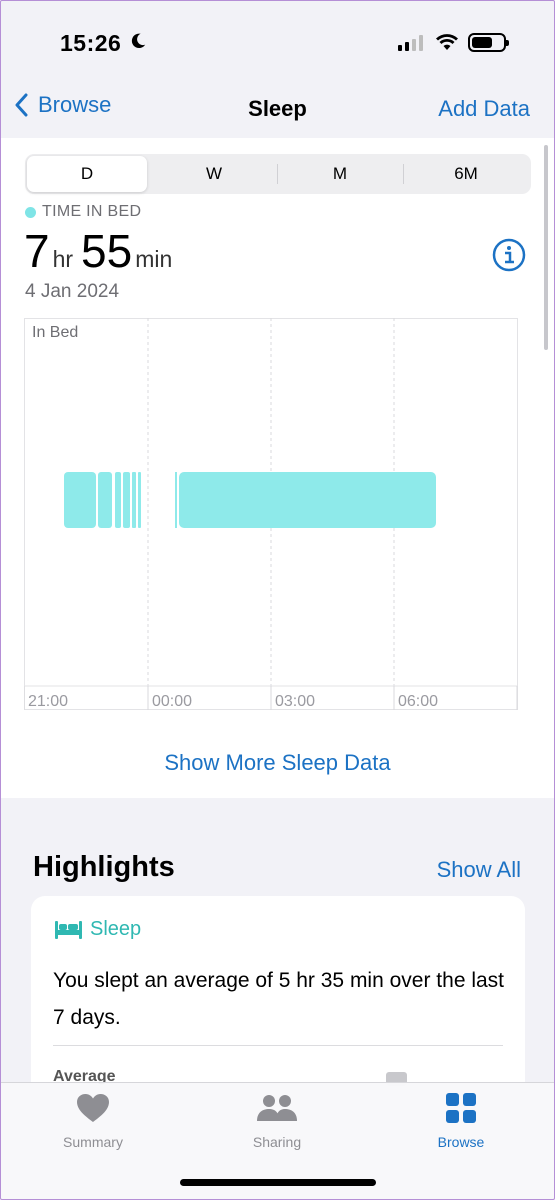 The image size is (555, 1200). I want to click on metric-value: 7 hr 55 min, so click(102, 251).